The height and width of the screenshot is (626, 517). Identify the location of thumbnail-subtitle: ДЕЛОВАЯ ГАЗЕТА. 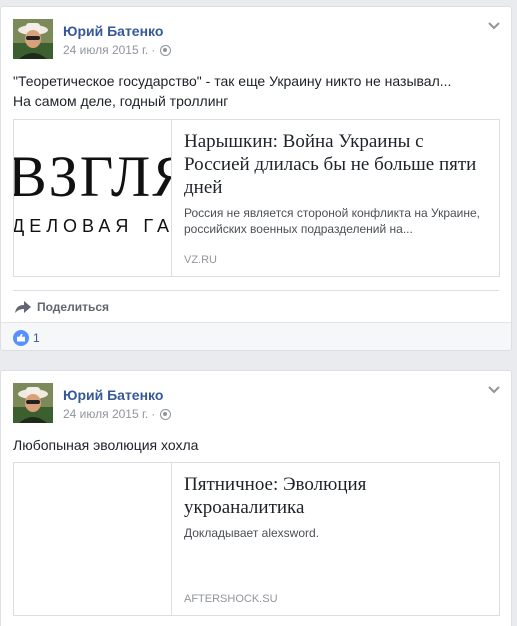
(92, 226).